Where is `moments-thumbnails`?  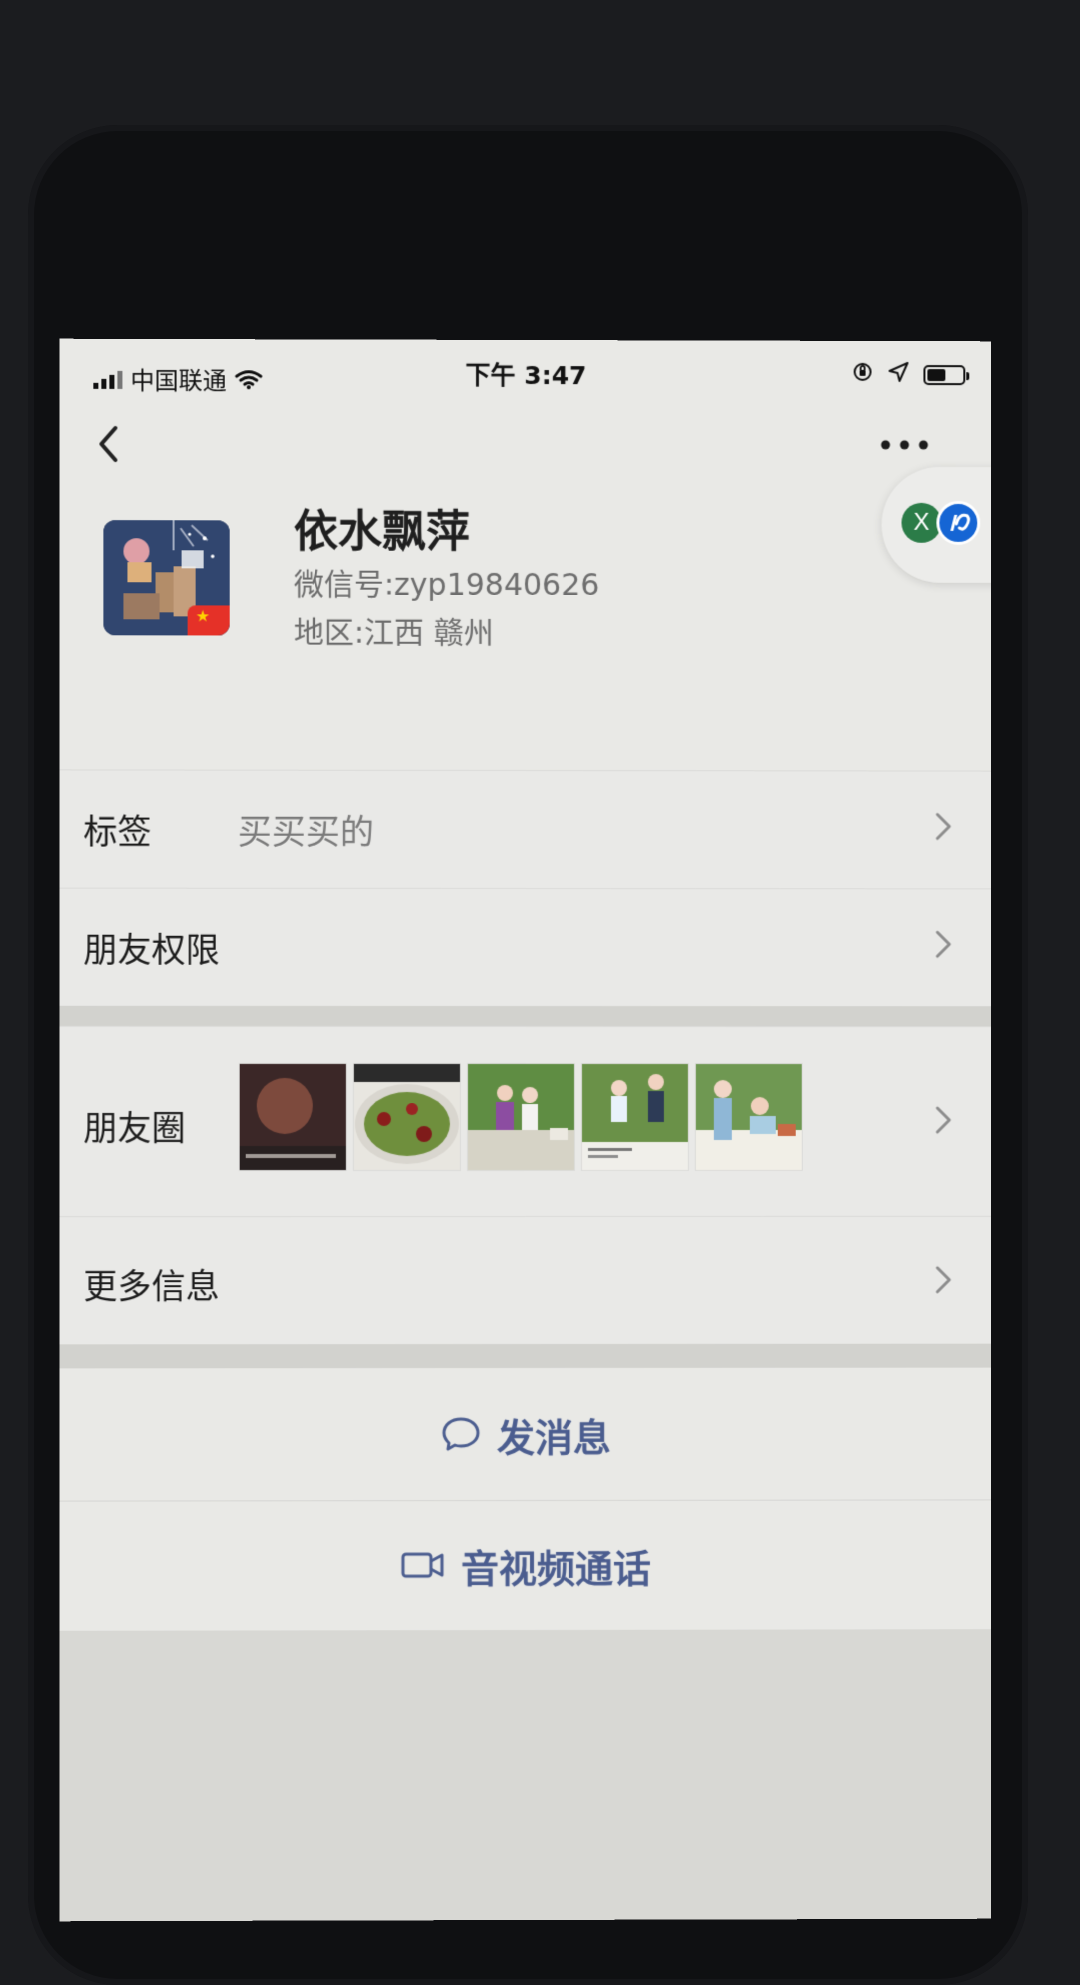 moments-thumbnails is located at coordinates (520, 1117).